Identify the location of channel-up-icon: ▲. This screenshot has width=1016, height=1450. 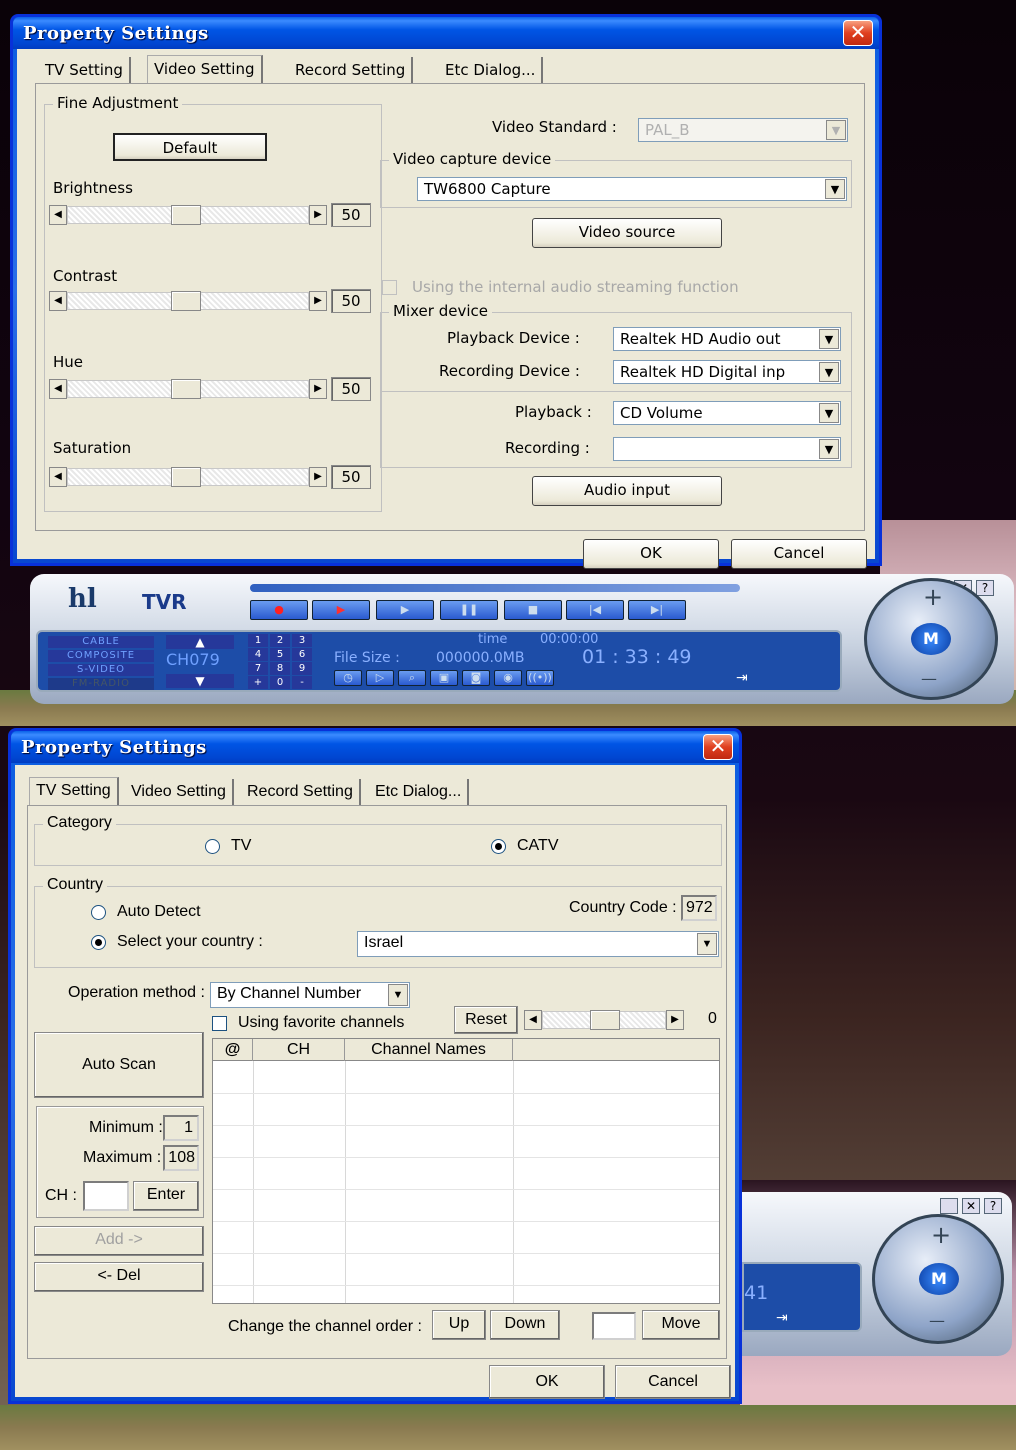
(200, 642).